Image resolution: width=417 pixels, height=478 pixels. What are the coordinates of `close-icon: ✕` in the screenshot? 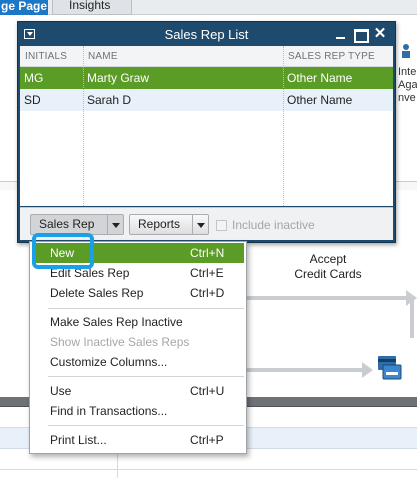 It's located at (380, 33).